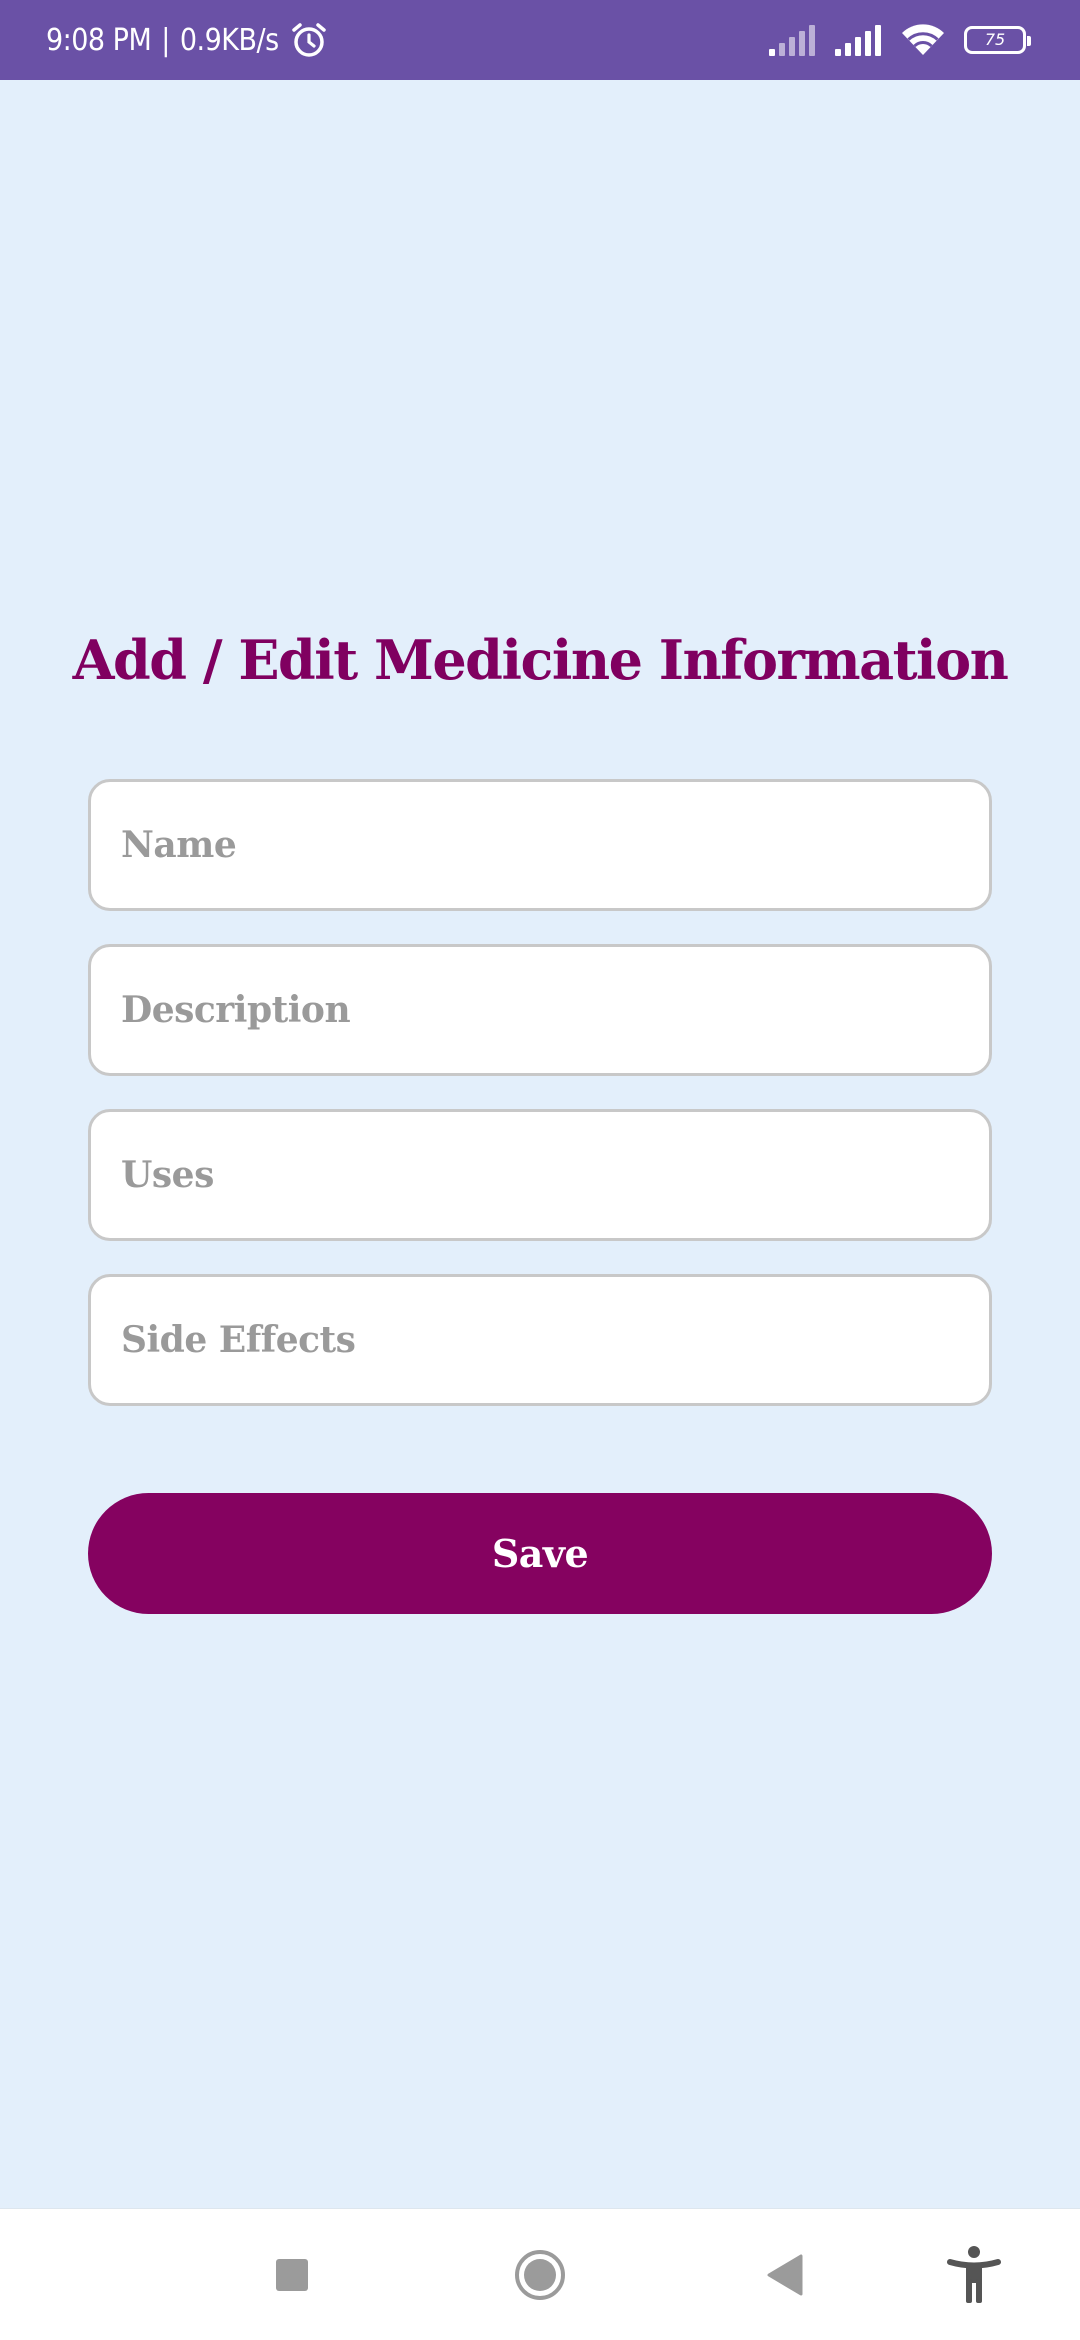  I want to click on accessibility-icon, so click(974, 2275).